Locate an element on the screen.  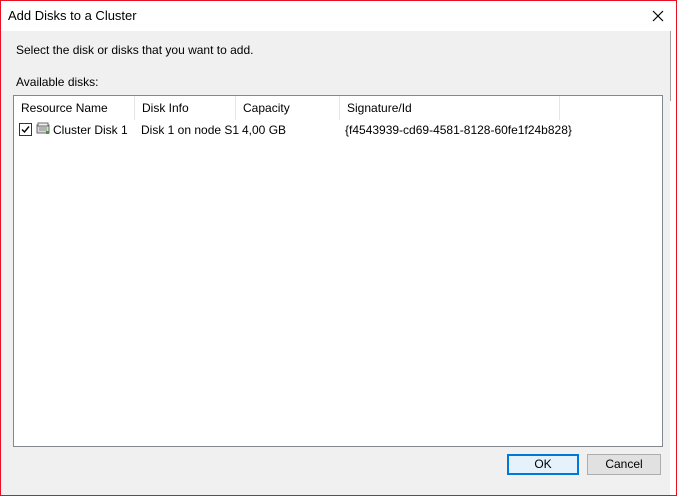
side-strip is located at coordinates (673, 263).